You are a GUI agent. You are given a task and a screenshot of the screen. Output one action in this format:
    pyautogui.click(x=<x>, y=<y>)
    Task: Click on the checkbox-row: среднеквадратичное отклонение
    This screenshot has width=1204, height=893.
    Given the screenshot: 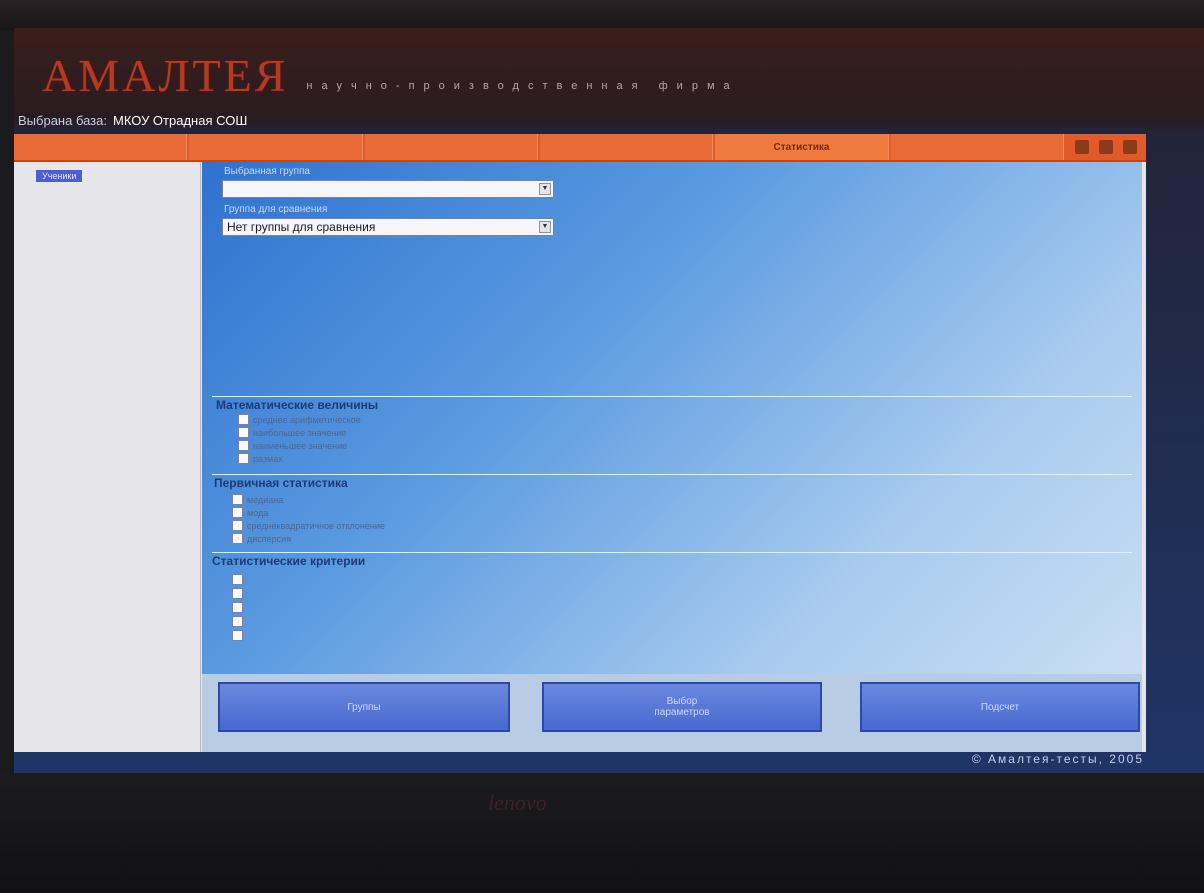 What is the action you would take?
    pyautogui.click(x=308, y=525)
    